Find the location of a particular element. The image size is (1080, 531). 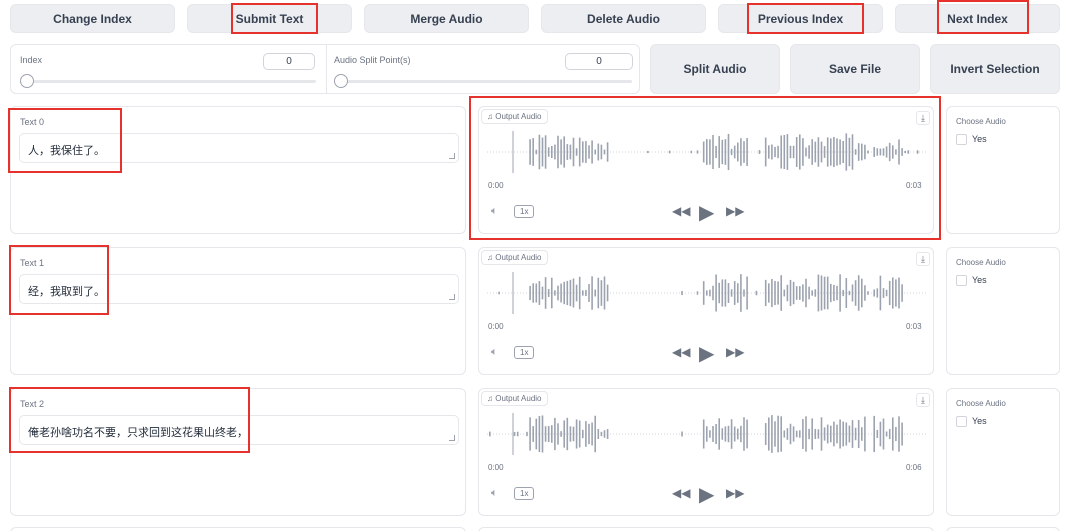

split-point-input: 0 is located at coordinates (599, 61).